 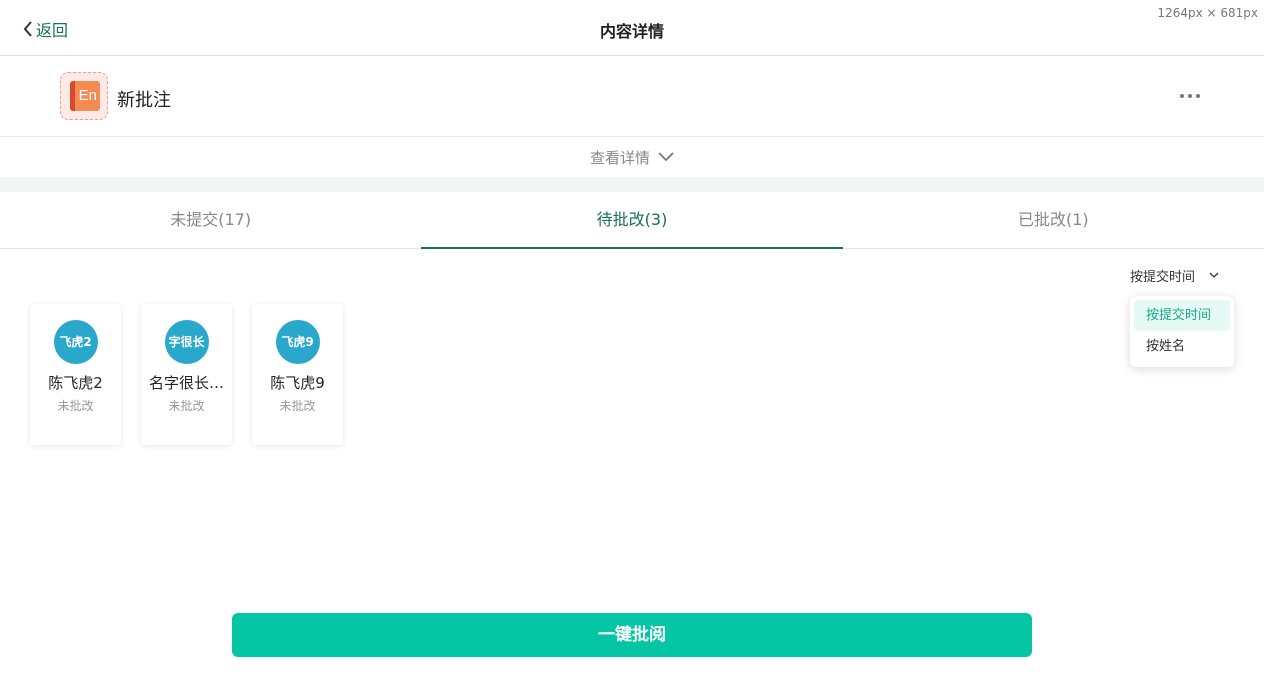 I want to click on view-details-toggle: 查看详情, so click(x=632, y=157).